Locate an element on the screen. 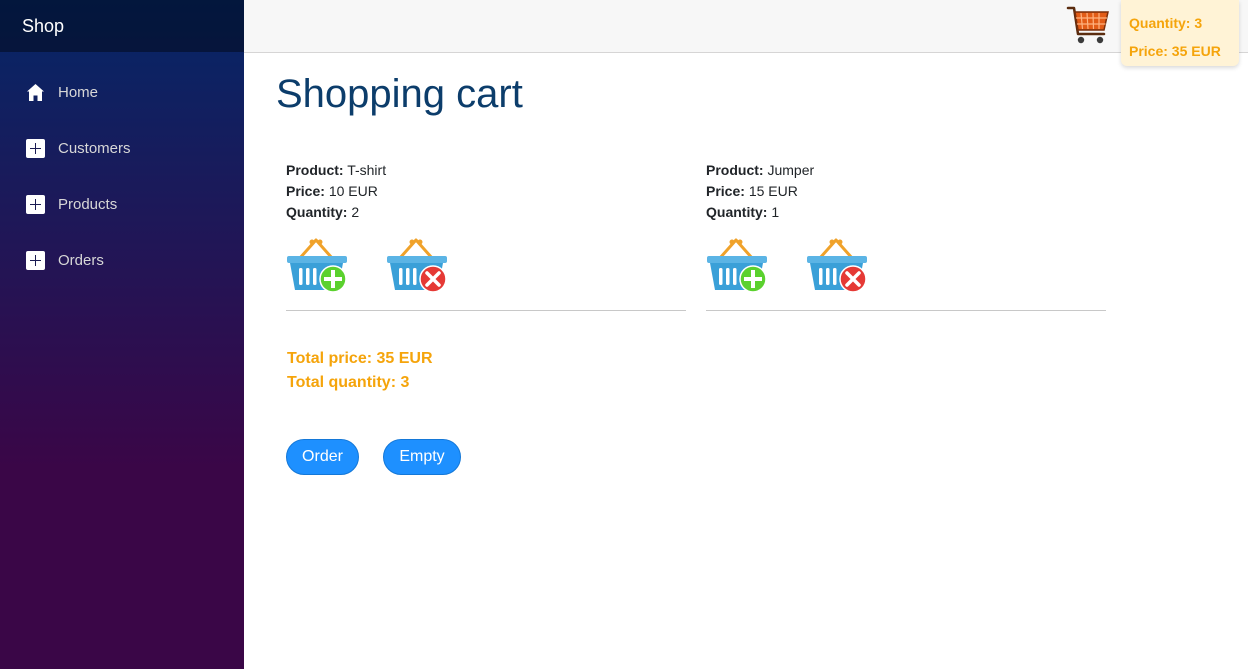  sidebar-item-products: Products is located at coordinates (122, 204).